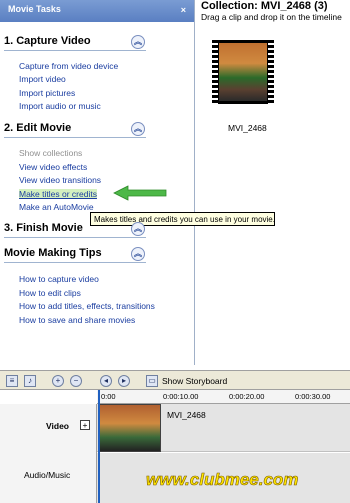 Image resolution: width=350 pixels, height=503 pixels. I want to click on section-finish-movie: 3. Finish Movie ︽, so click(75, 230).